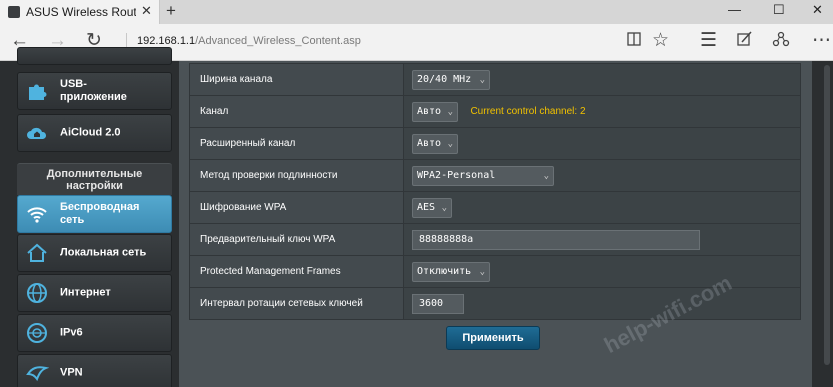  Describe the element at coordinates (296, 207) in the screenshot. I see `wpa-encryption-label: Шифрование WPA` at that location.